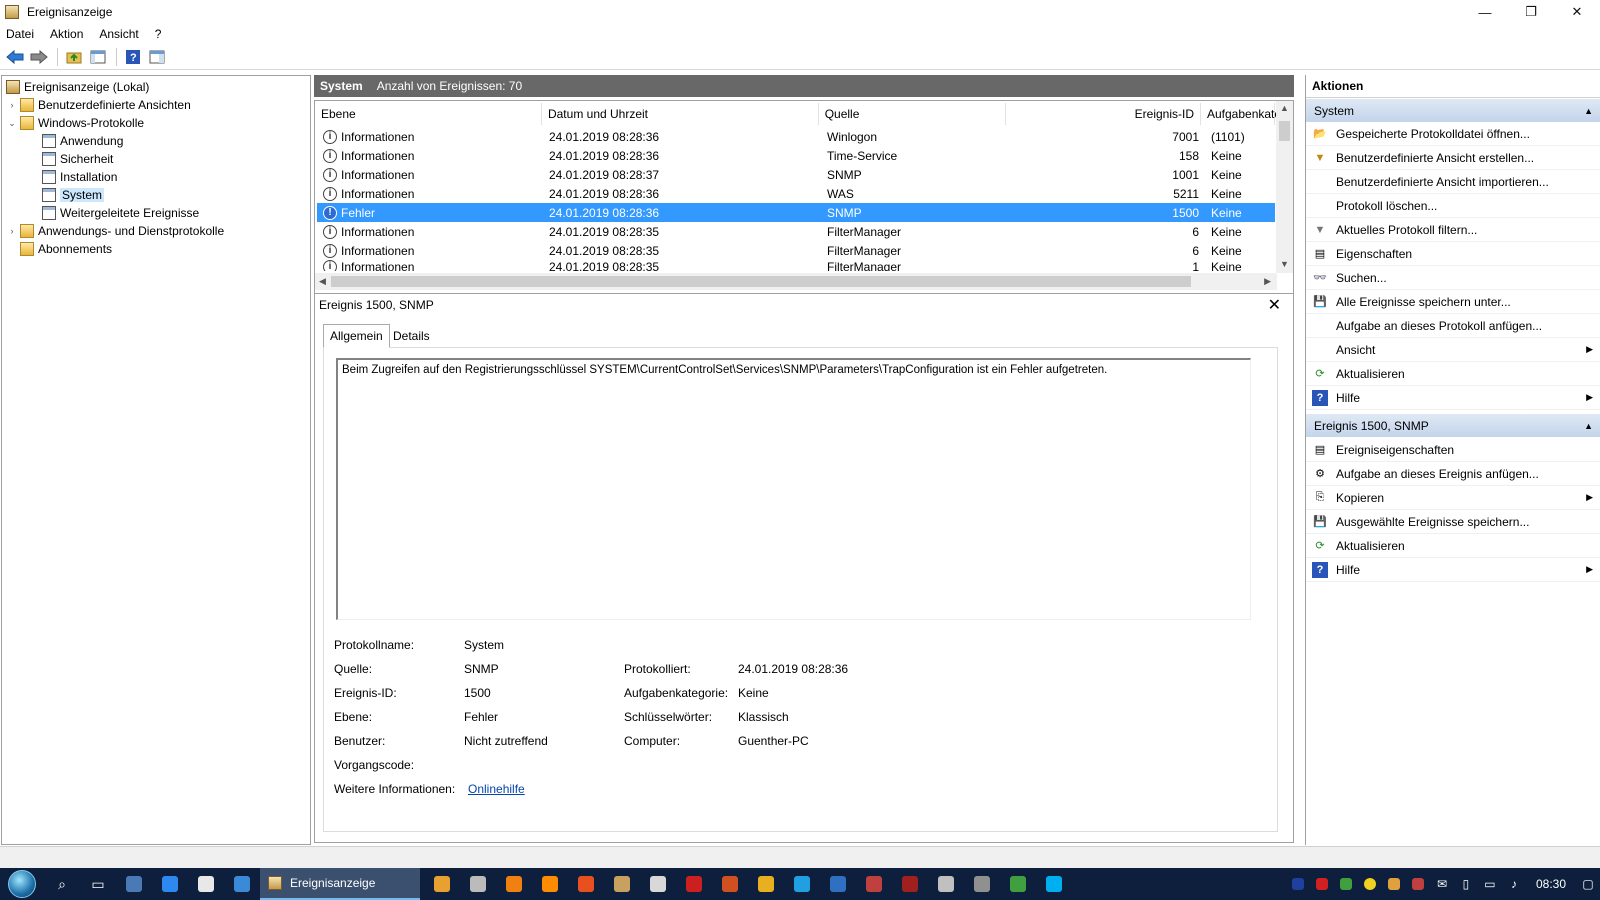  I want to click on clock: 08:30, so click(1551, 884).